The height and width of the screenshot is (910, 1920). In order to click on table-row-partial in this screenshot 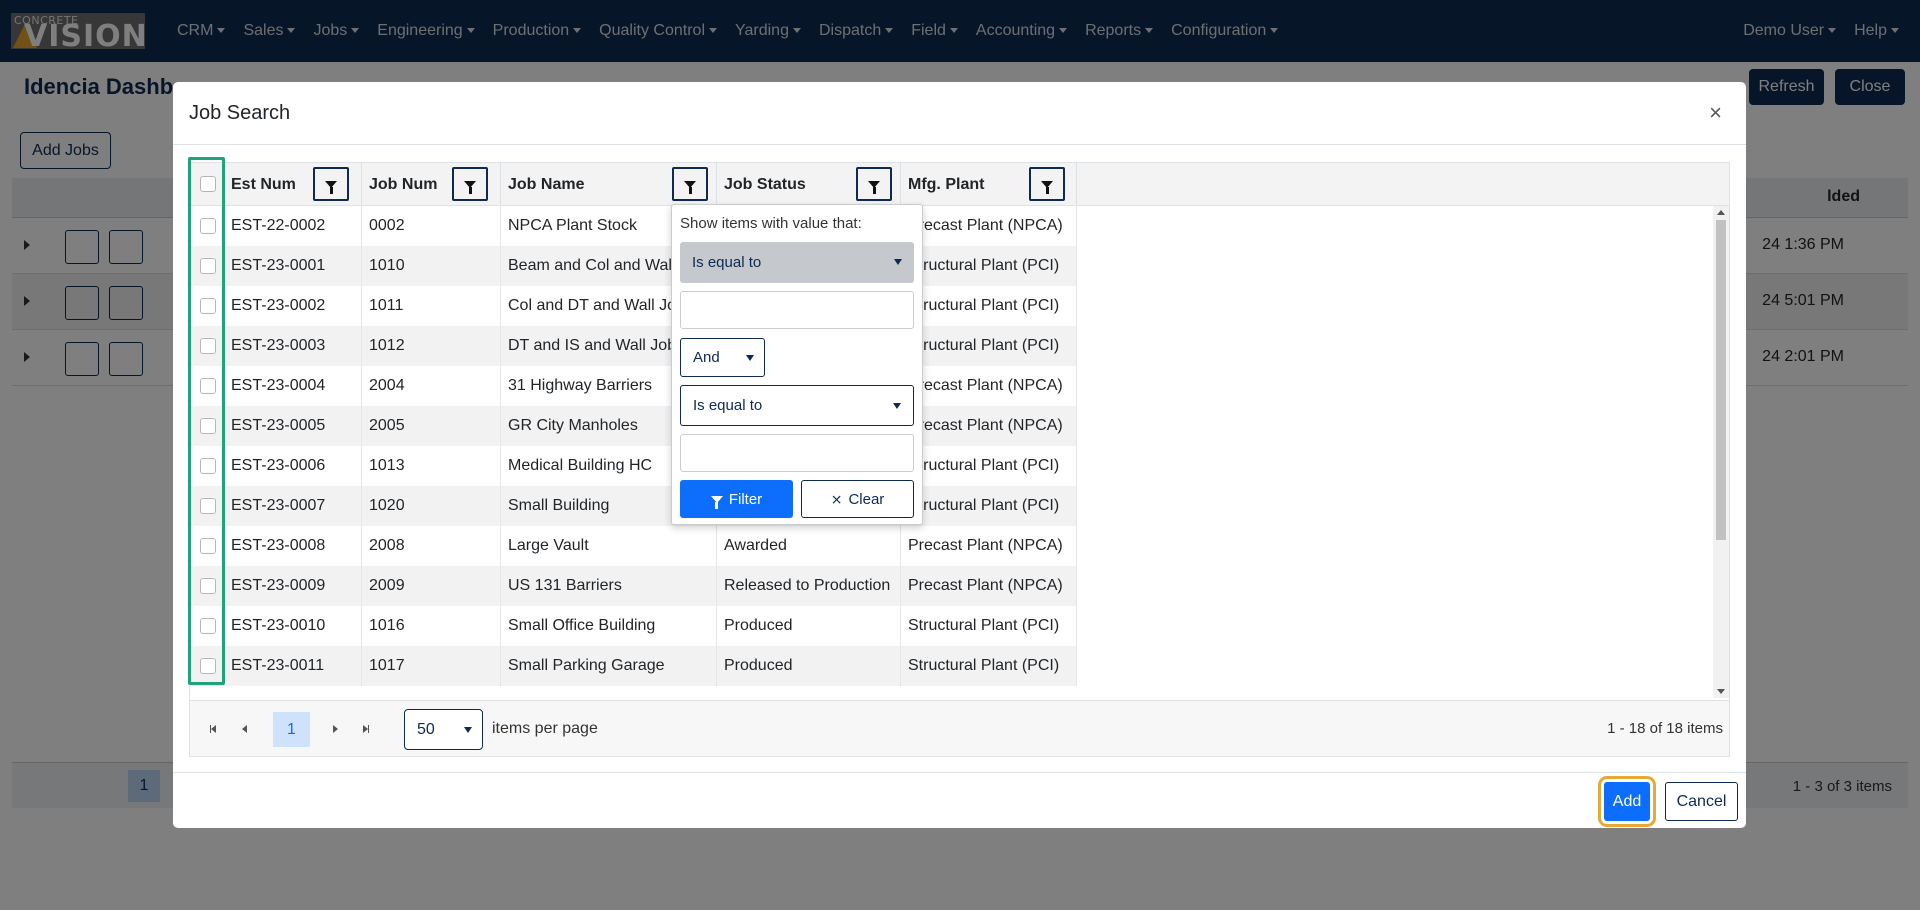, I will do `click(633, 692)`.